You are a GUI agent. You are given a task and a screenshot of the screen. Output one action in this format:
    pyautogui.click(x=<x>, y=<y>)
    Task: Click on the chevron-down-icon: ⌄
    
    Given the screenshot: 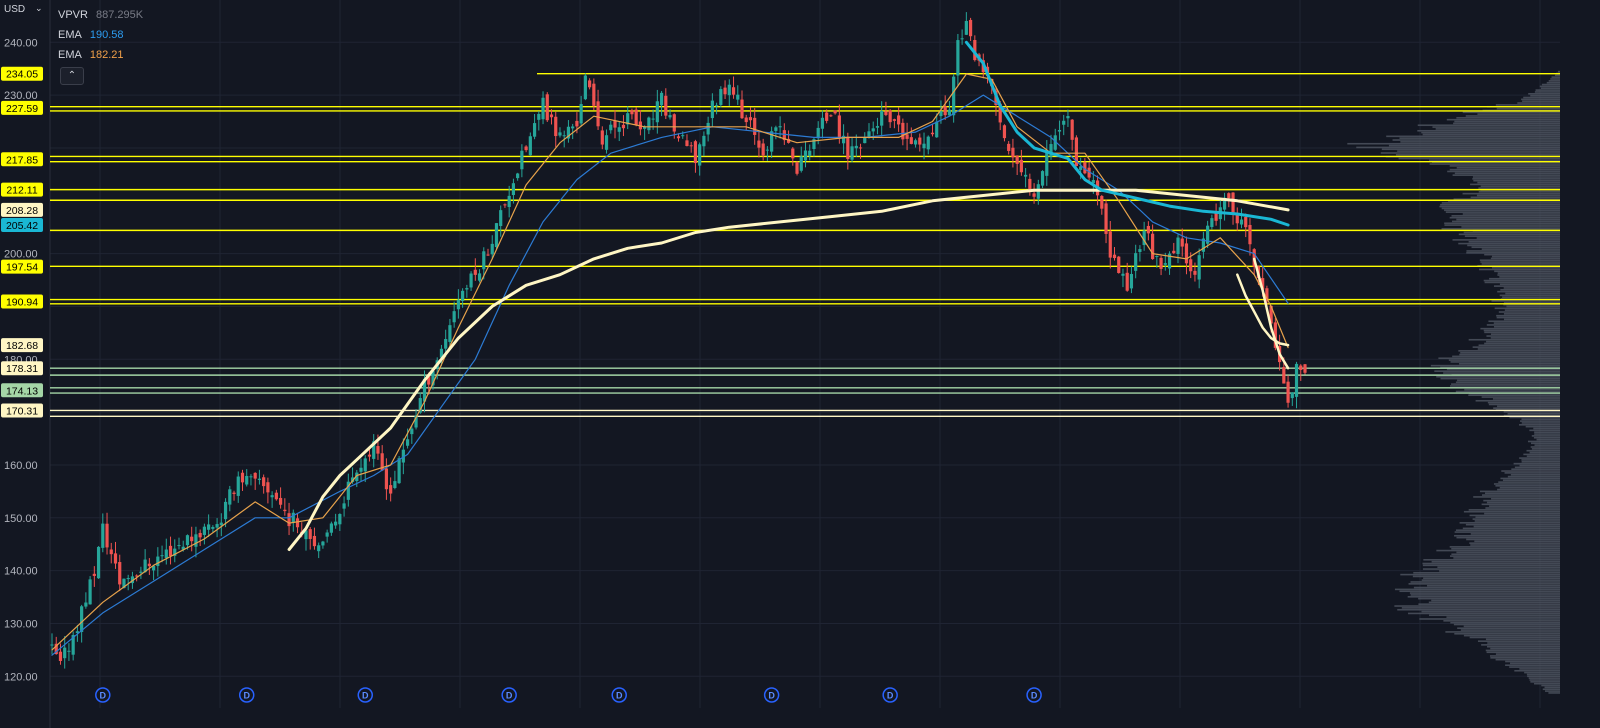 What is the action you would take?
    pyautogui.click(x=39, y=8)
    